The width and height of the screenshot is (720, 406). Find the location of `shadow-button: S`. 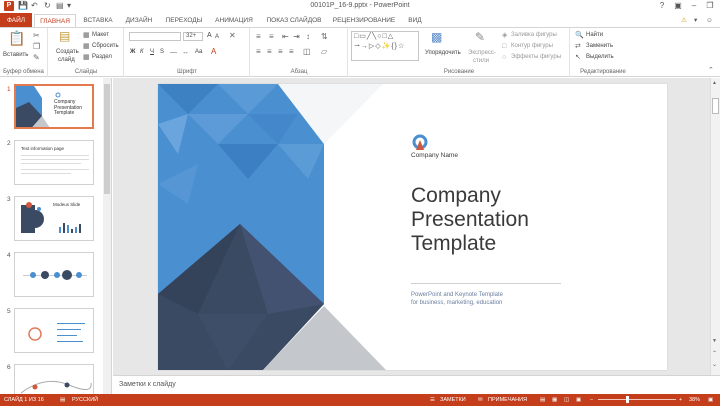

shadow-button: S is located at coordinates (162, 52).